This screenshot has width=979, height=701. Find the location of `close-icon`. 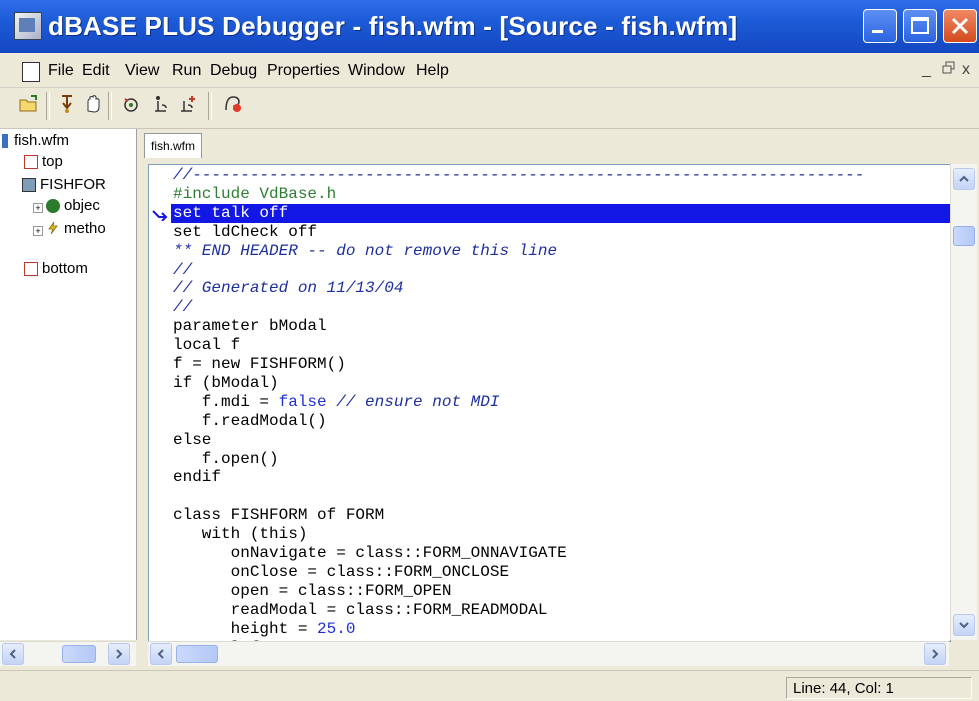

close-icon is located at coordinates (960, 26).